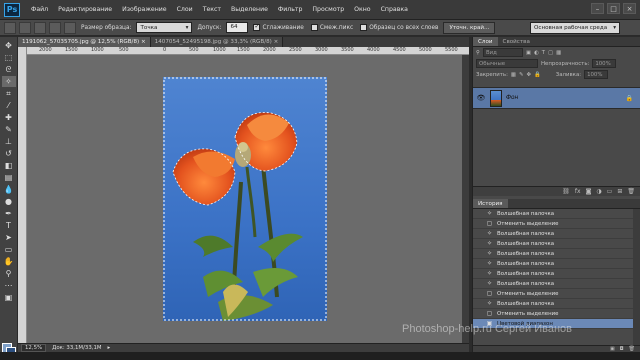 This screenshot has width=640, height=360. What do you see at coordinates (185, 10) in the screenshot?
I see `menu-layers: Слои` at bounding box center [185, 10].